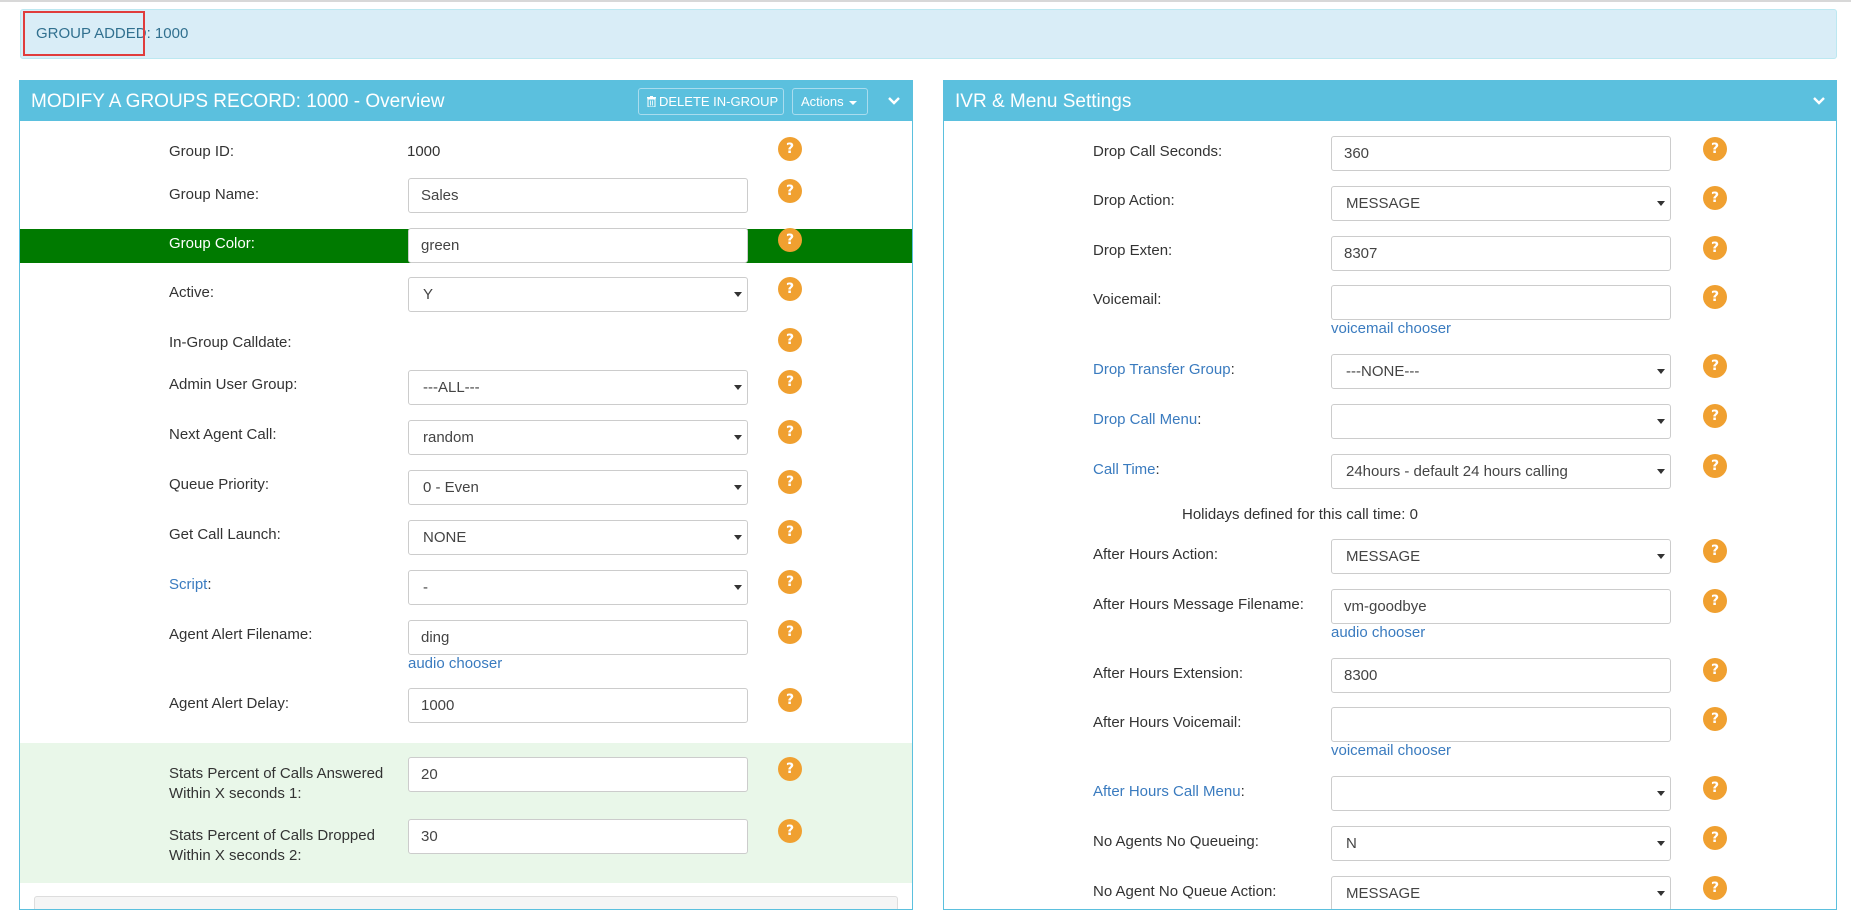 This screenshot has height=910, width=1851. What do you see at coordinates (578, 587) in the screenshot?
I see `script-select: -` at bounding box center [578, 587].